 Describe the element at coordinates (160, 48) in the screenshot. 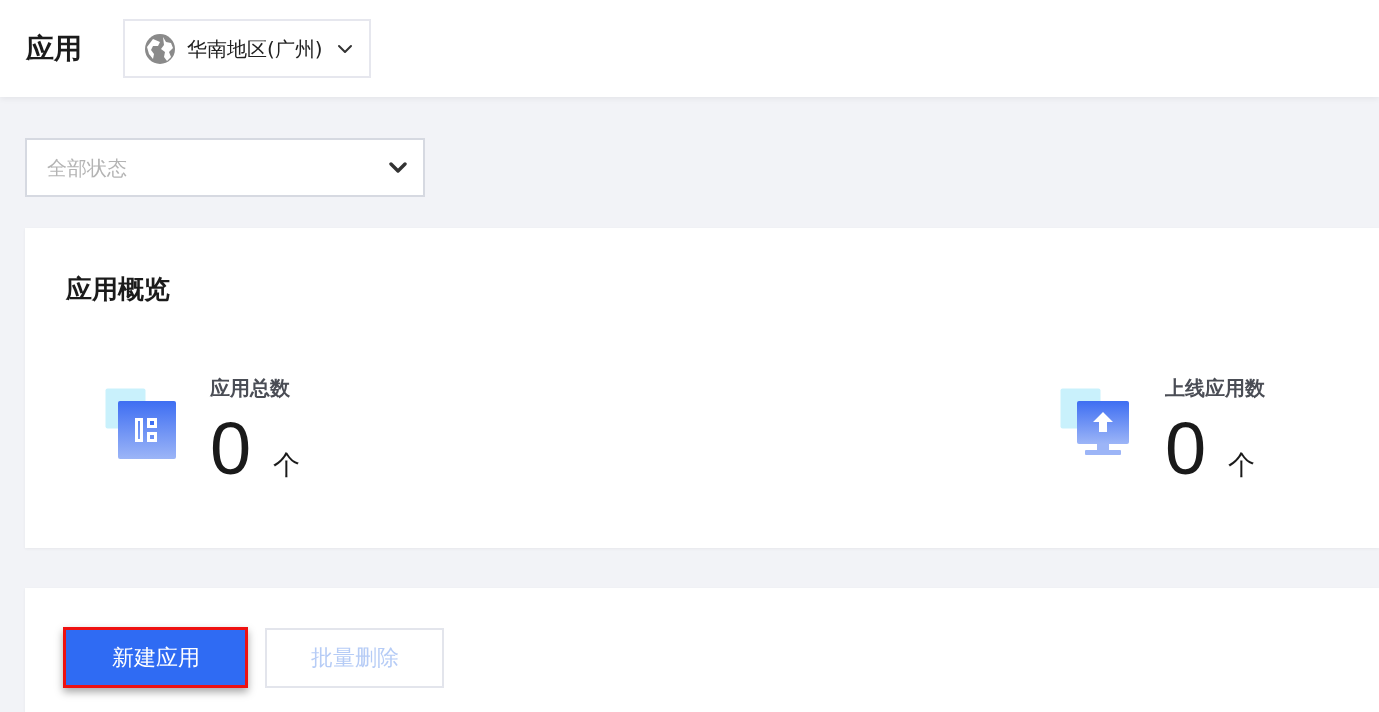

I see `globe-icon` at that location.